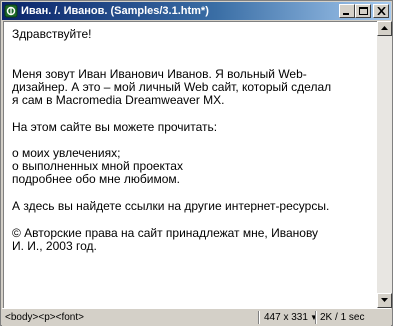 The image size is (393, 326). What do you see at coordinates (342, 317) in the screenshot?
I see `download-time: 2K / 1 sec` at bounding box center [342, 317].